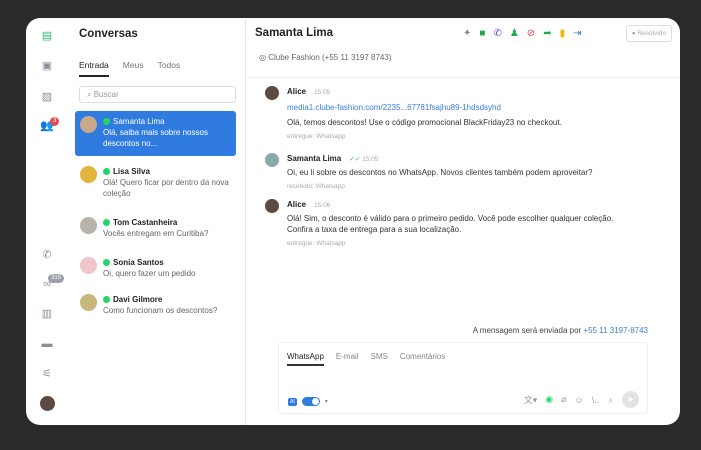  Describe the element at coordinates (48, 221) in the screenshot. I see `nav-rail: ▤ ▣ ▨ 👥 3 ✆ ∞ 315 ▥ ▬ ⚟` at that location.